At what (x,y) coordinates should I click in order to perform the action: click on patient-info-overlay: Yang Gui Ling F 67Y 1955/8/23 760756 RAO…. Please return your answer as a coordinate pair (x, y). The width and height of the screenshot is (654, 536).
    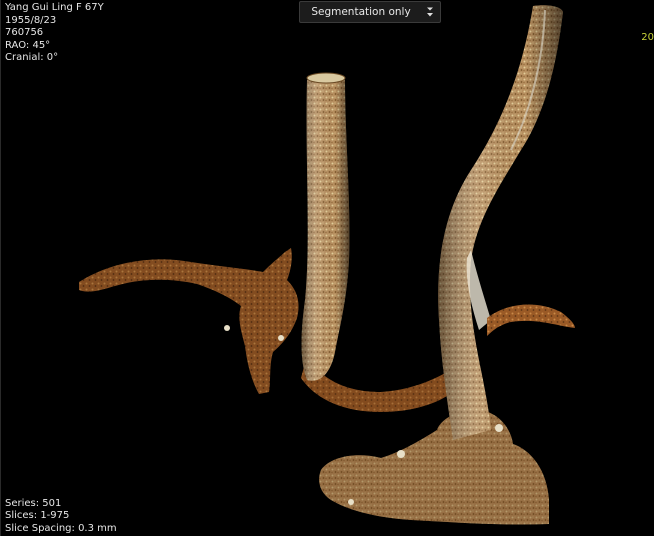
    Looking at the image, I should click on (54, 33).